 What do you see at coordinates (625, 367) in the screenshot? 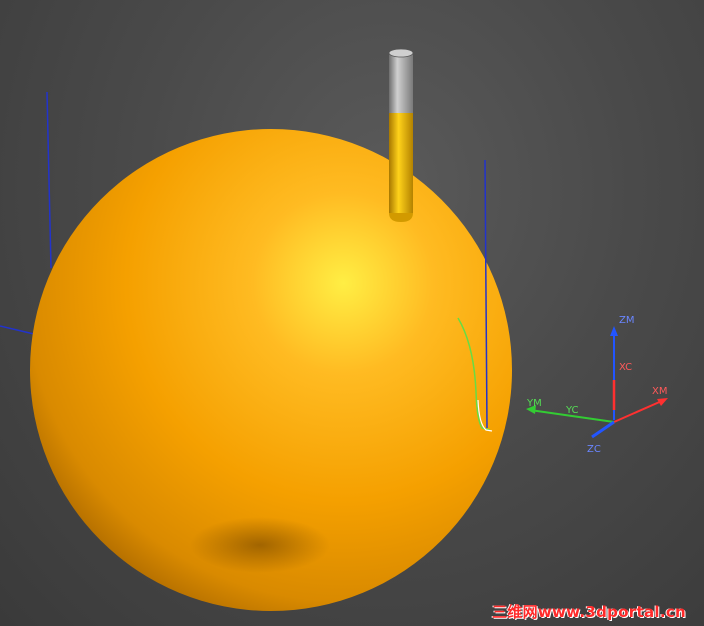
I see `xc-axis-label: XC` at bounding box center [625, 367].